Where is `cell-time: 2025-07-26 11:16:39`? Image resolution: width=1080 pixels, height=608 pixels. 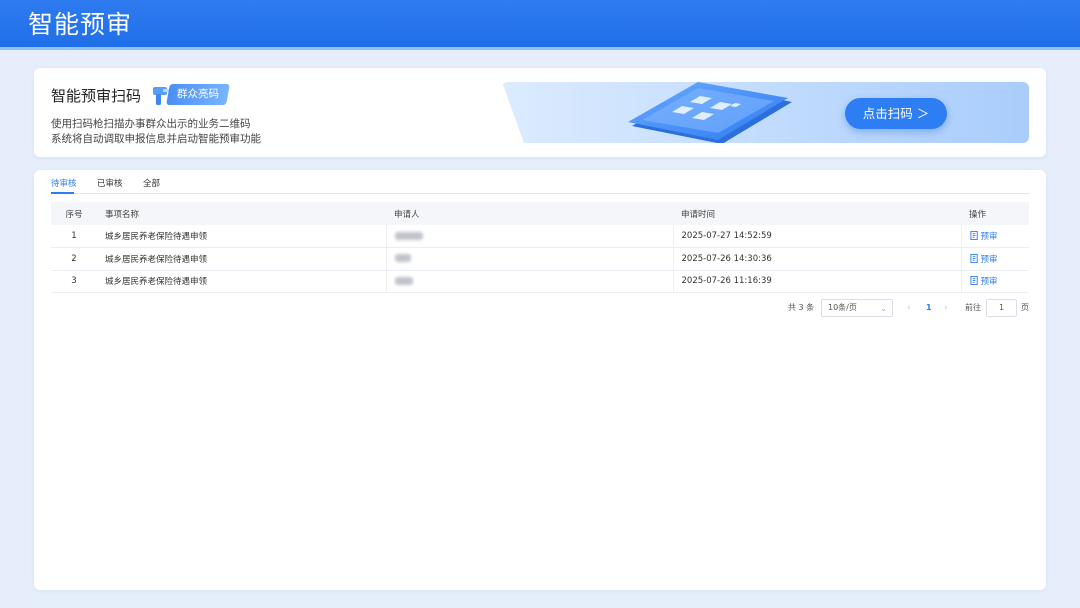
cell-time: 2025-07-26 11:16:39 is located at coordinates (817, 281).